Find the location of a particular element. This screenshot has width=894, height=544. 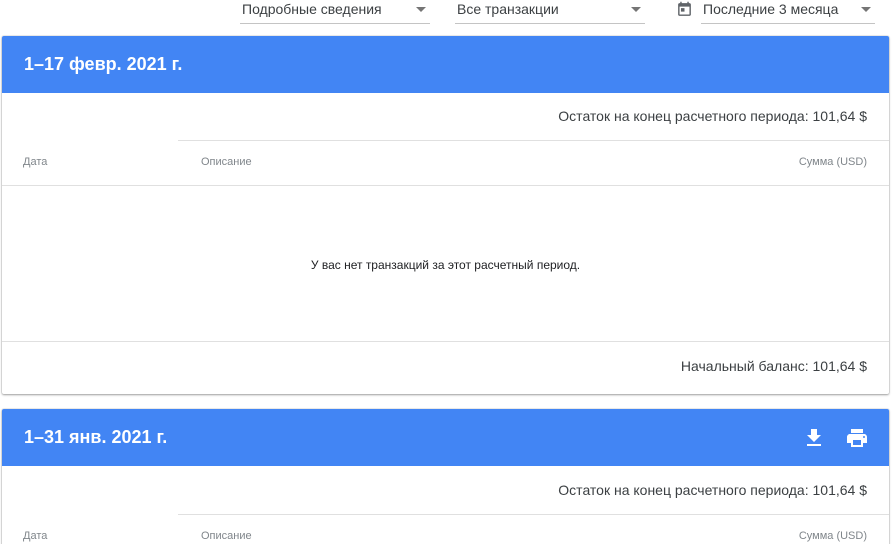

statement-header: 1–31 янв. 2021 г. is located at coordinates (445, 437).